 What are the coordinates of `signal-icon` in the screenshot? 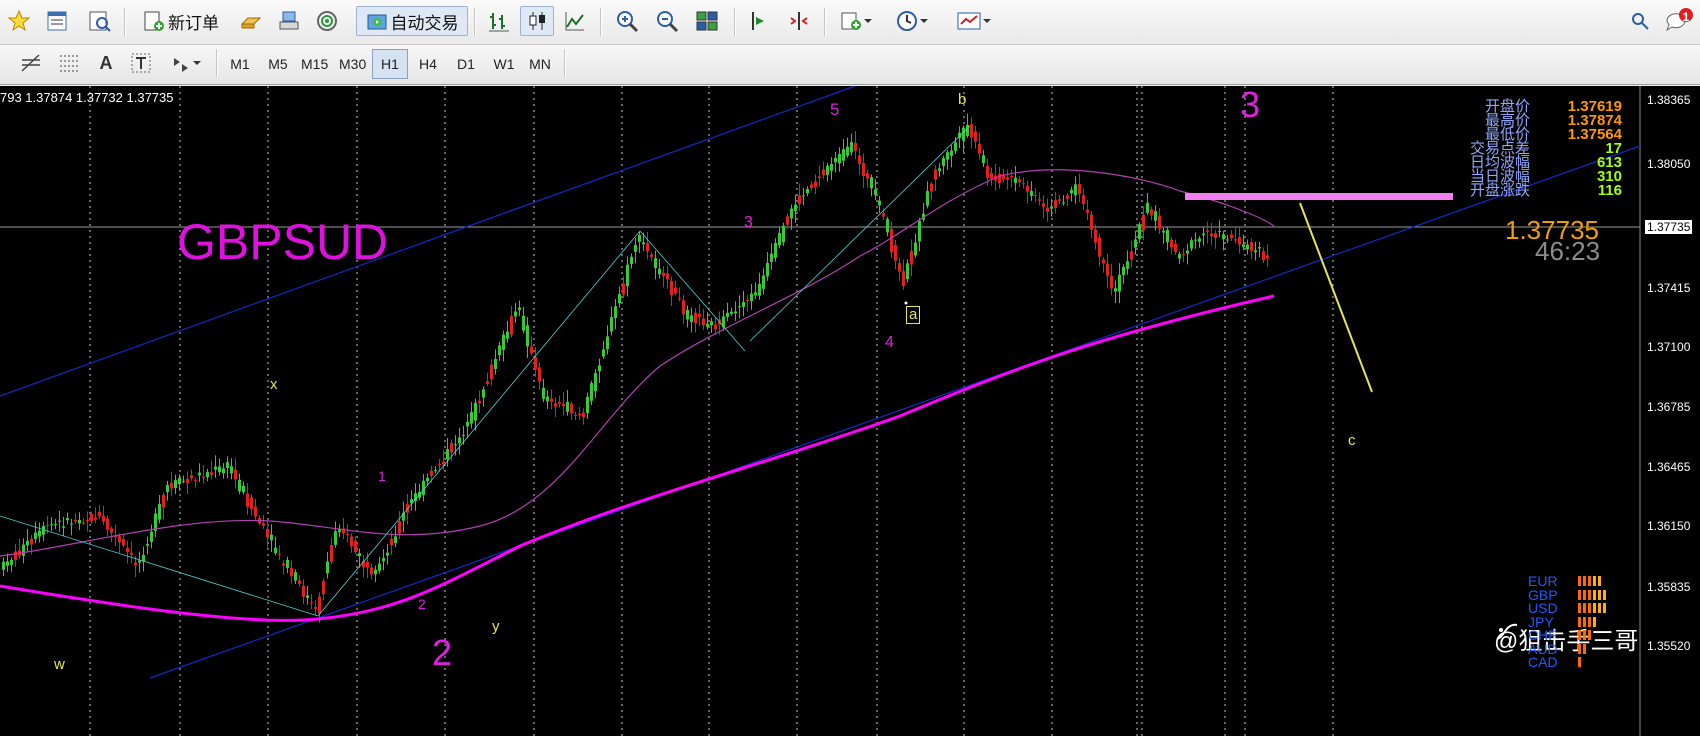 It's located at (327, 21).